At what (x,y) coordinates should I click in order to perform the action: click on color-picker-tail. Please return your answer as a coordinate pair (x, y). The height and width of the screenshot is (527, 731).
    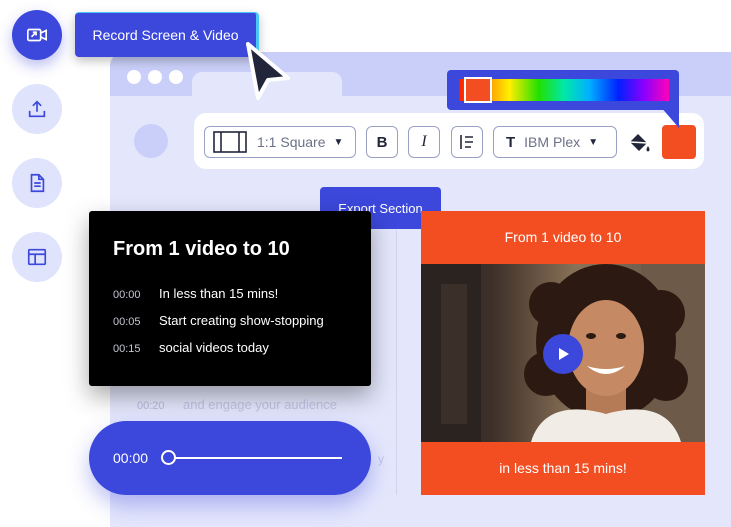
    Looking at the image, I should click on (669, 117).